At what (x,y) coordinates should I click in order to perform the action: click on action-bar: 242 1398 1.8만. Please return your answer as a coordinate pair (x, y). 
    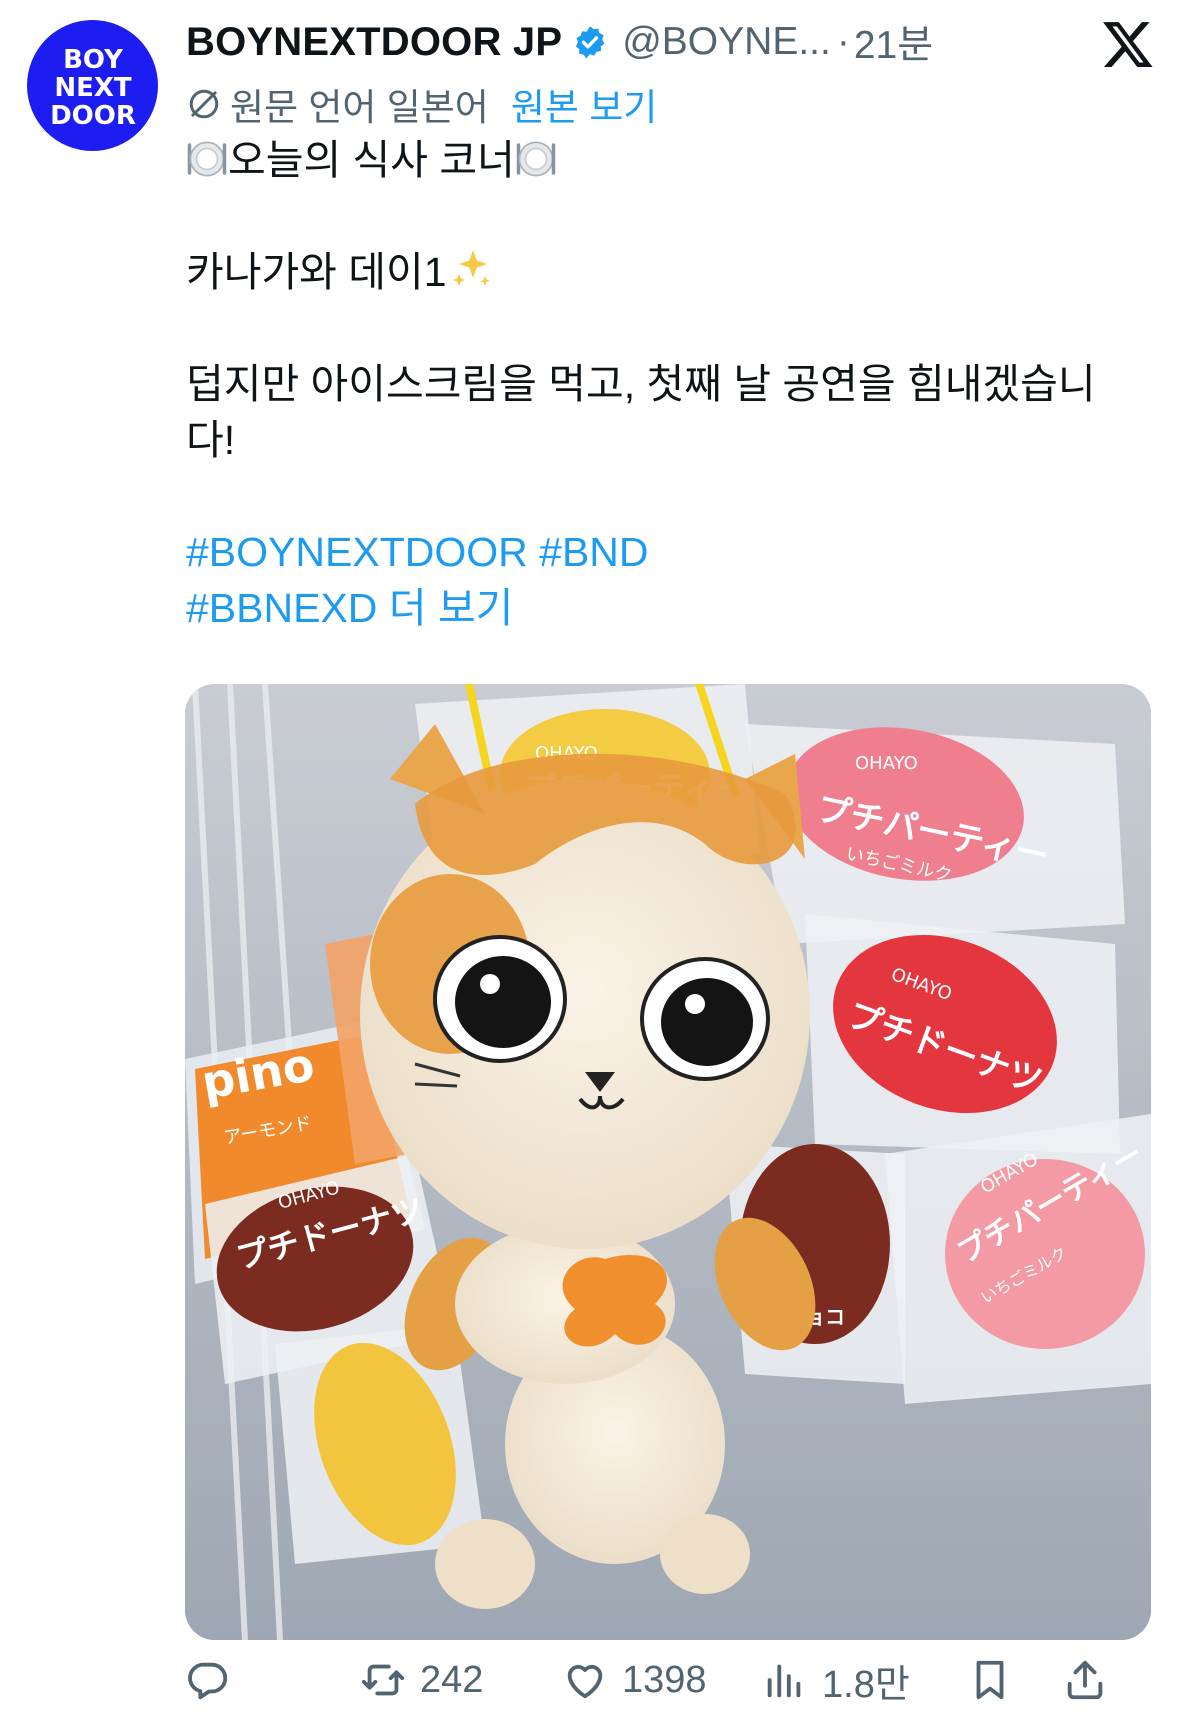
    Looking at the image, I should click on (675, 1680).